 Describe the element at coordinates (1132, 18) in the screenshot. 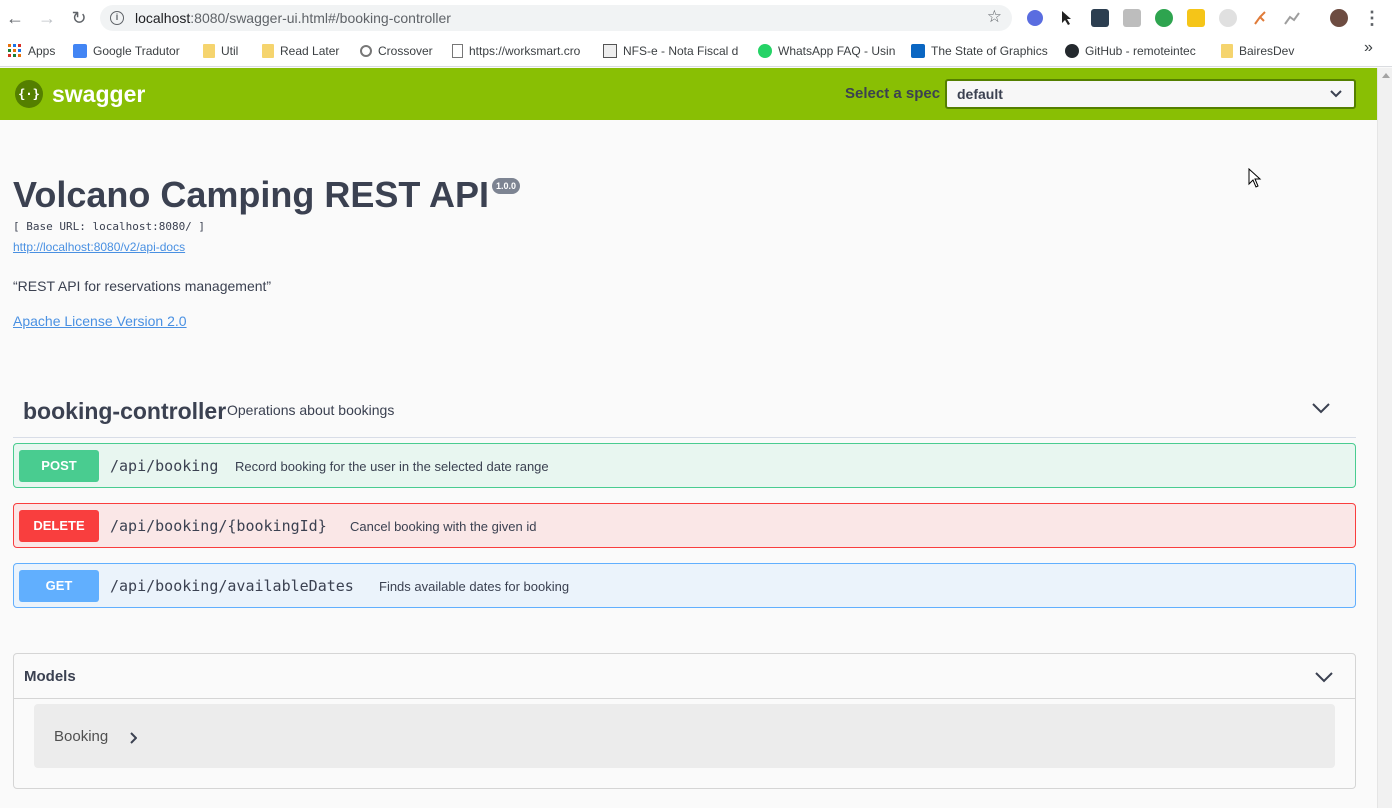

I see `extension-g-icon` at that location.